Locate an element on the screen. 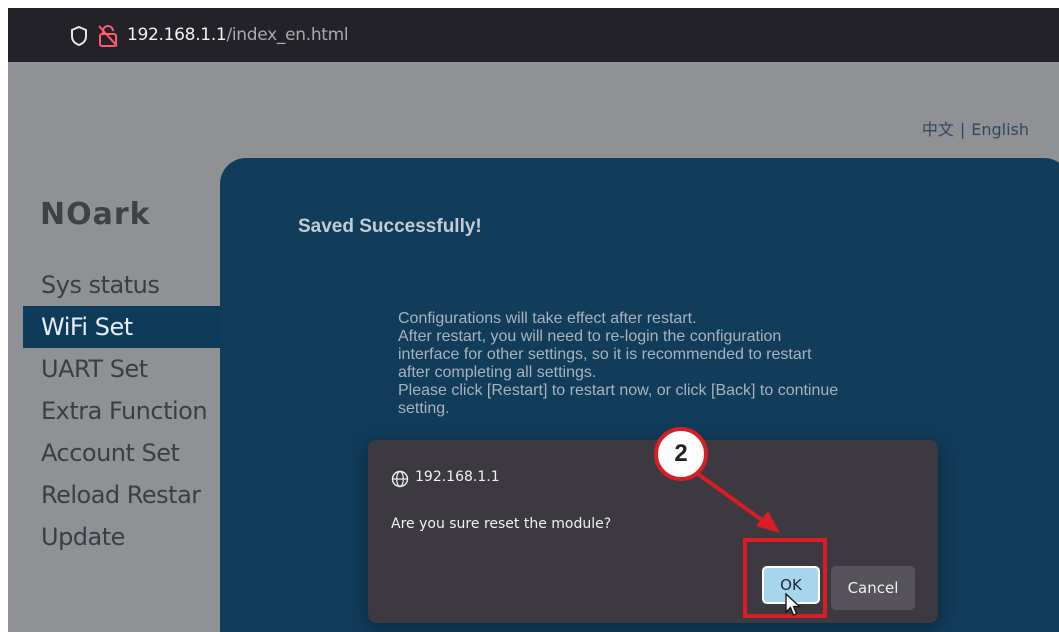 The image size is (1059, 632). logo: NOark is located at coordinates (110, 218).